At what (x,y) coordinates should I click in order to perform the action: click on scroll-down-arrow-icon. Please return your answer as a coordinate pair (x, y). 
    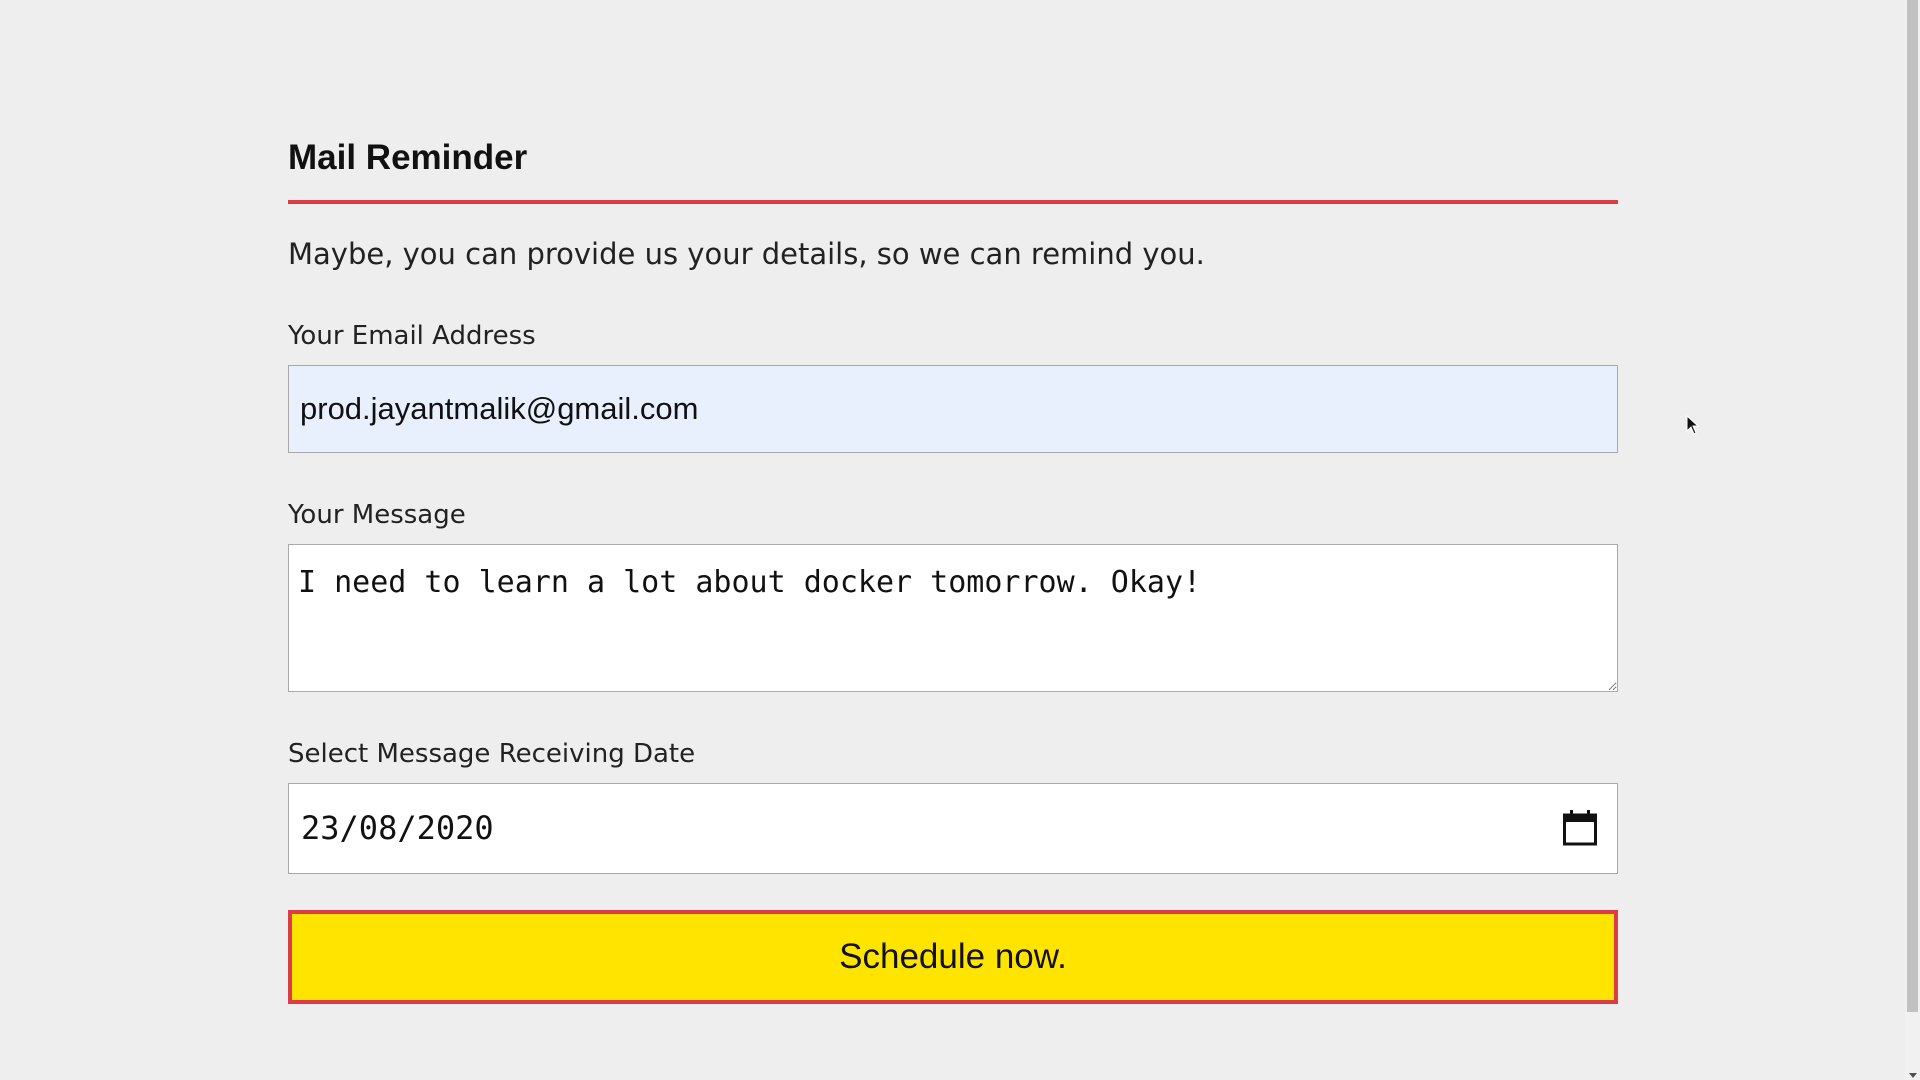
    Looking at the image, I should click on (1913, 1075).